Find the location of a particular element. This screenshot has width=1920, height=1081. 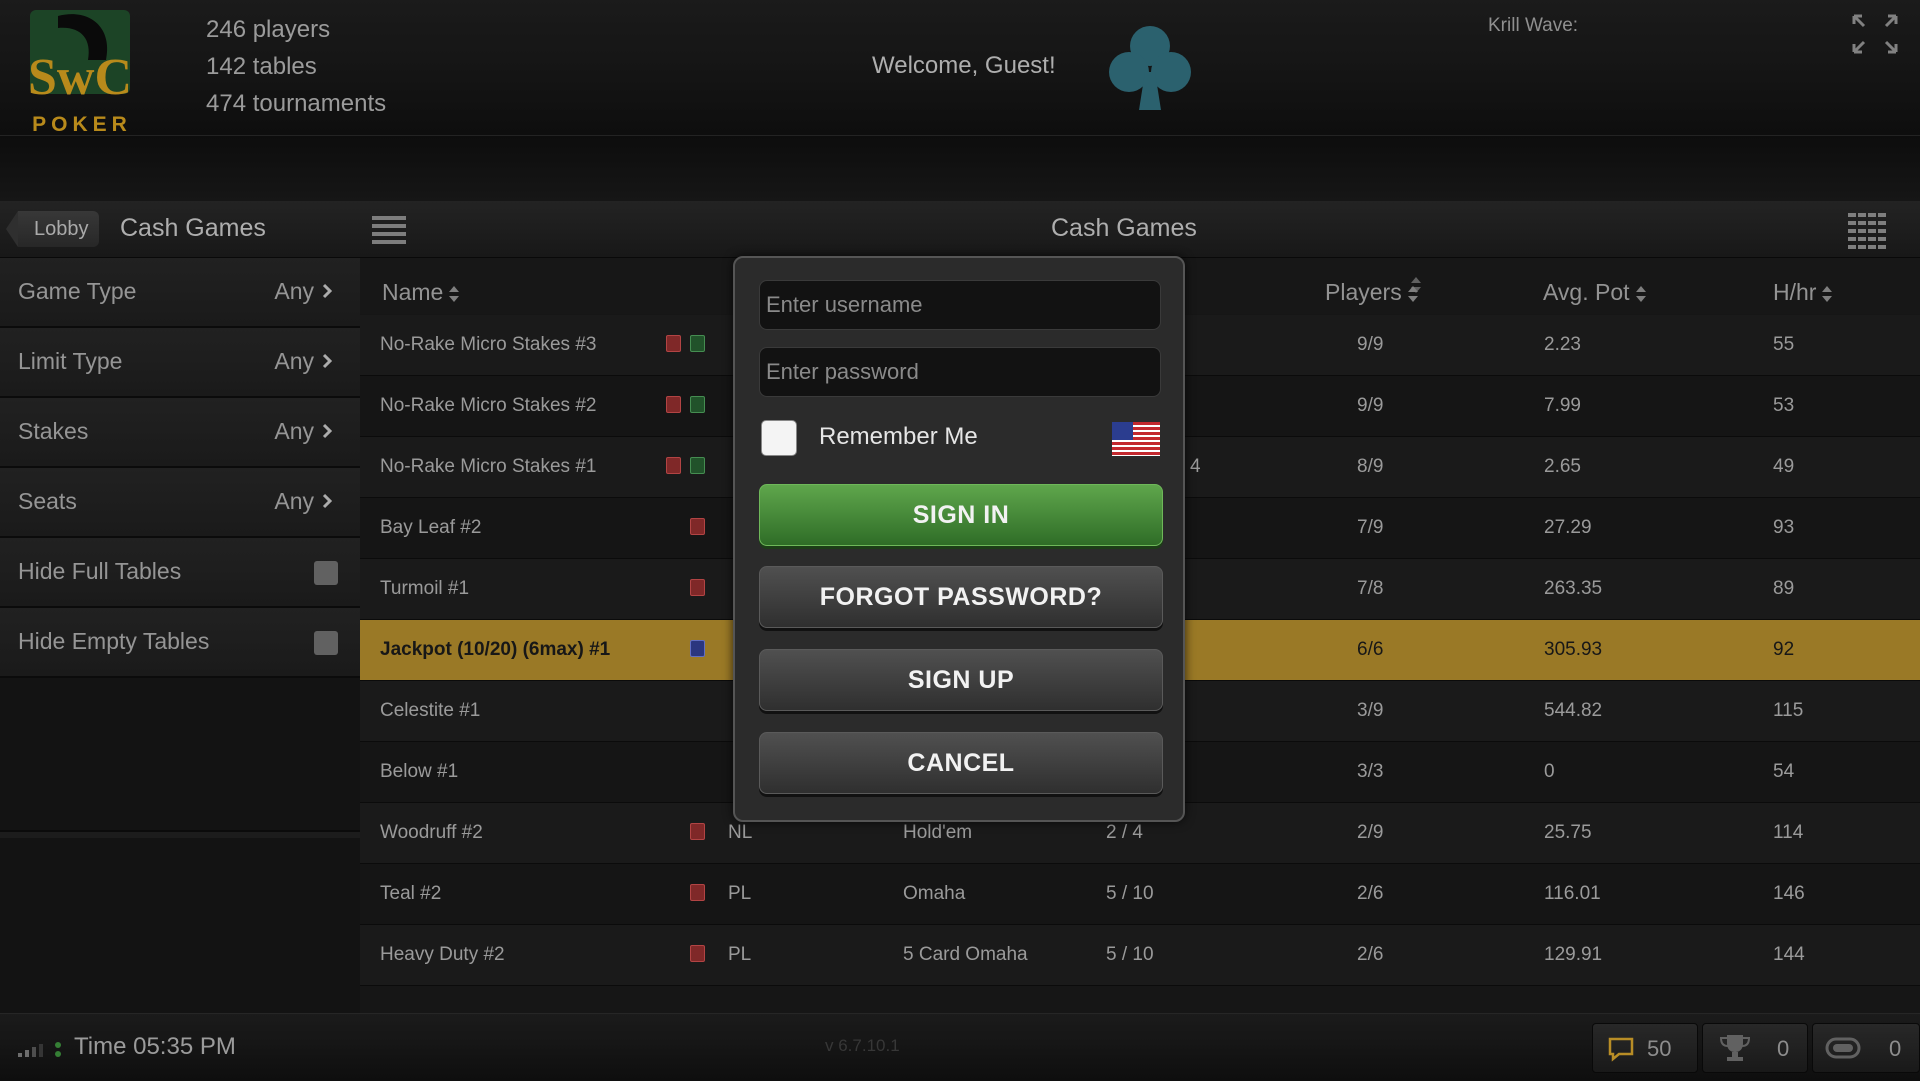

remember-me-checkbox is located at coordinates (779, 438).